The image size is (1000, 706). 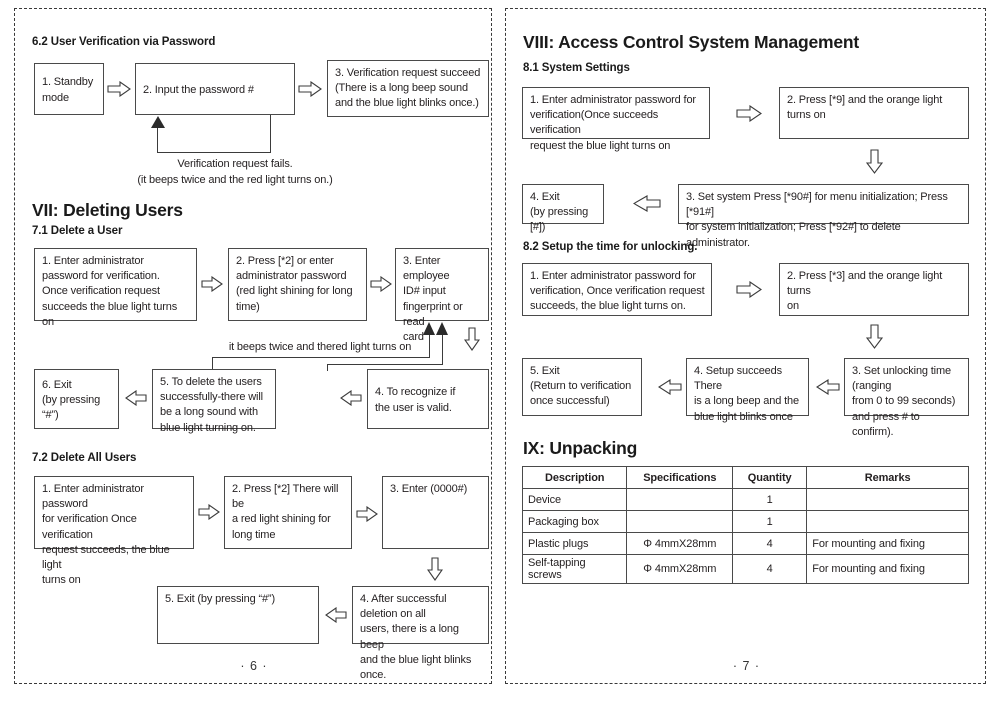 What do you see at coordinates (691, 42) in the screenshot?
I see `heading-viii: VIII: Access Control System Management` at bounding box center [691, 42].